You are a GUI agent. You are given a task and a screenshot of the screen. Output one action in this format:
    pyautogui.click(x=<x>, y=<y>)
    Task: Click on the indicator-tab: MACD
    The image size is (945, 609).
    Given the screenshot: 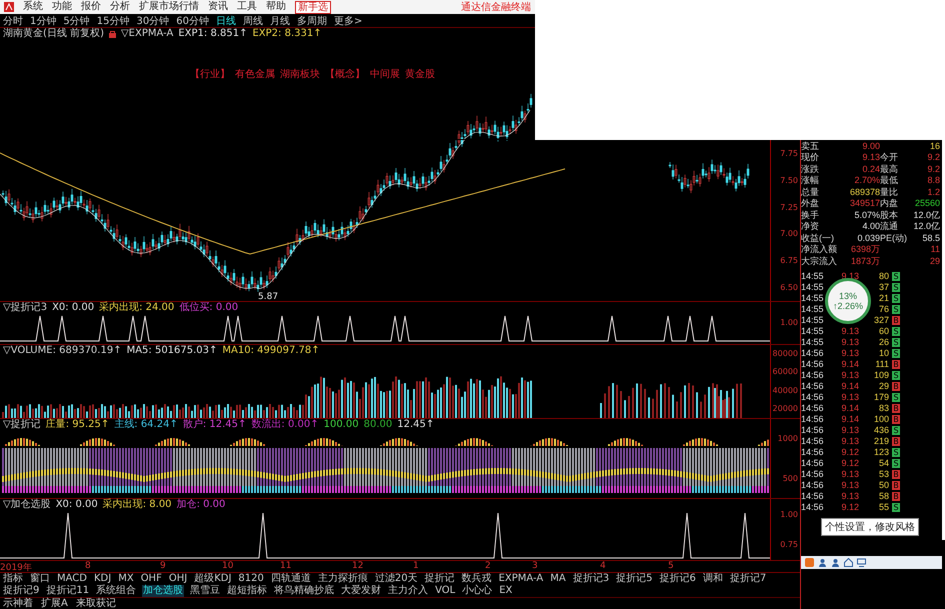 What is the action you would take?
    pyautogui.click(x=72, y=579)
    